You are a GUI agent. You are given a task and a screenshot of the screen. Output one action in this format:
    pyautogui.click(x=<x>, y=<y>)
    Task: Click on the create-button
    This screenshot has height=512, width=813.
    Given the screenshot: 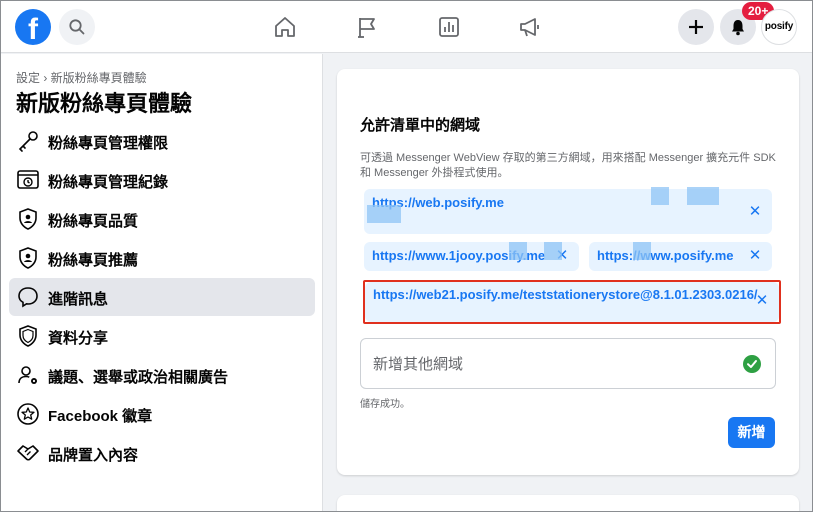 What is the action you would take?
    pyautogui.click(x=696, y=27)
    